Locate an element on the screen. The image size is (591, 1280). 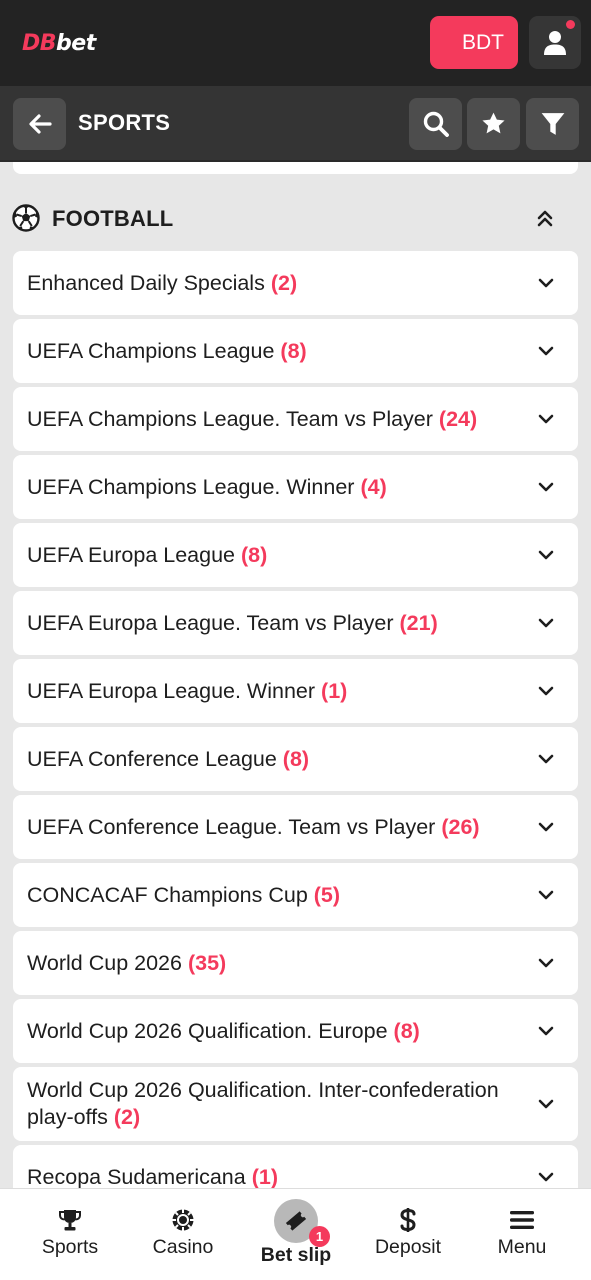
league-item: CONCACAF Champions Cup (5) is located at coordinates (295, 895).